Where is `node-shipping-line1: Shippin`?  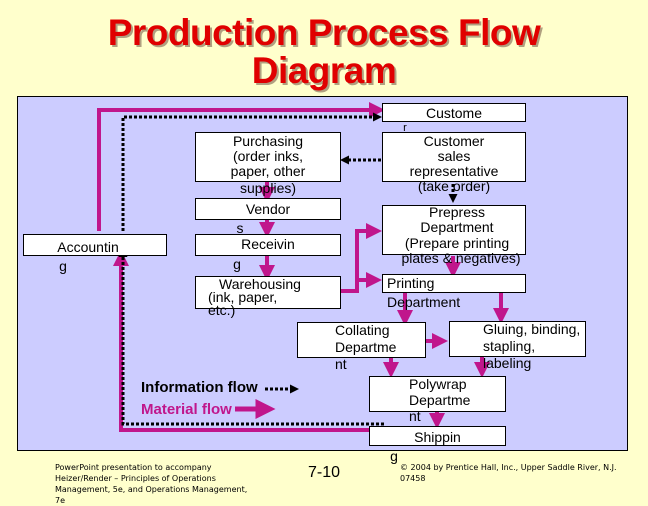
node-shipping-line1: Shippin is located at coordinates (437, 437).